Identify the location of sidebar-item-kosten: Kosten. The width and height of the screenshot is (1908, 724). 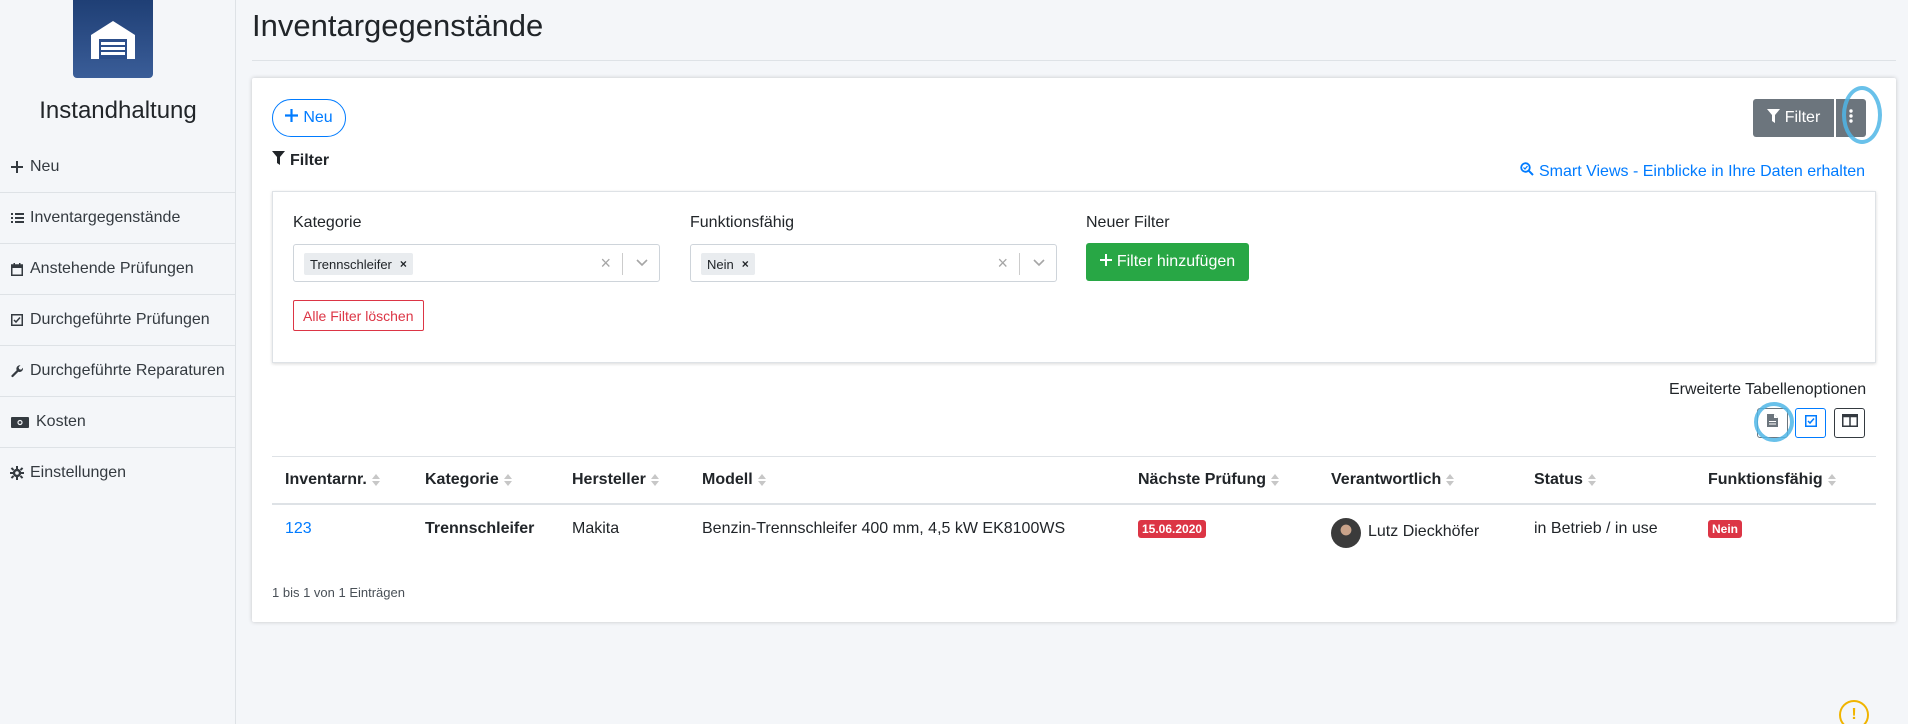
(118, 422).